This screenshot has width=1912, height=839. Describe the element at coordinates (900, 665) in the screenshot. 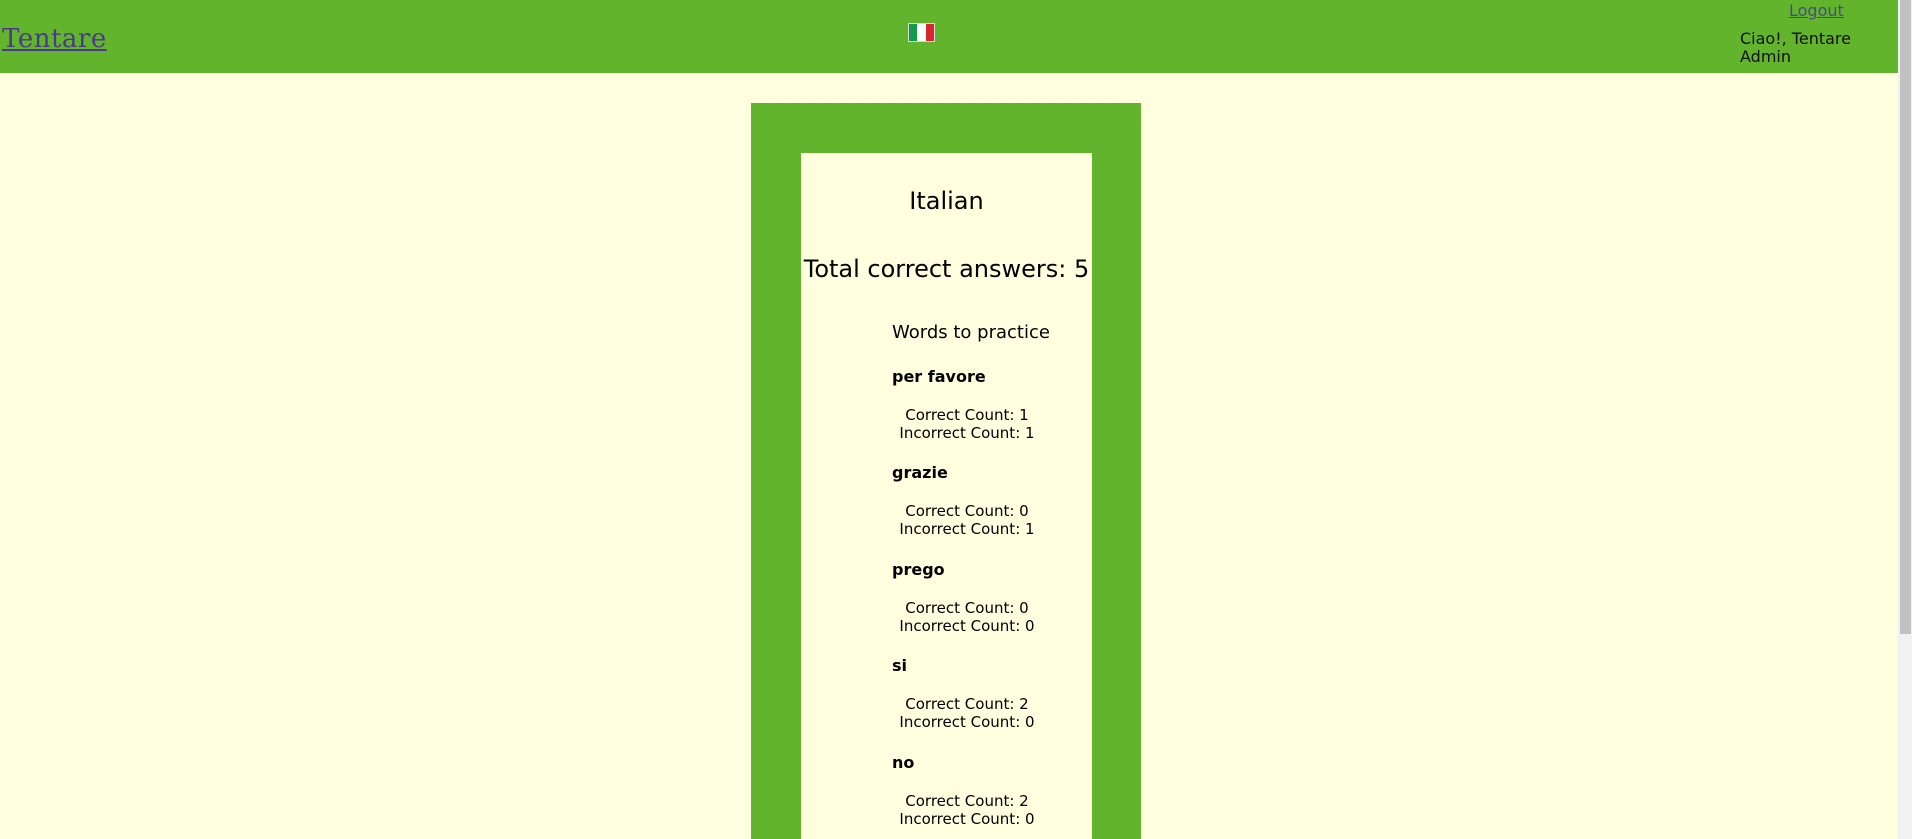

I see `practice-word: si` at that location.